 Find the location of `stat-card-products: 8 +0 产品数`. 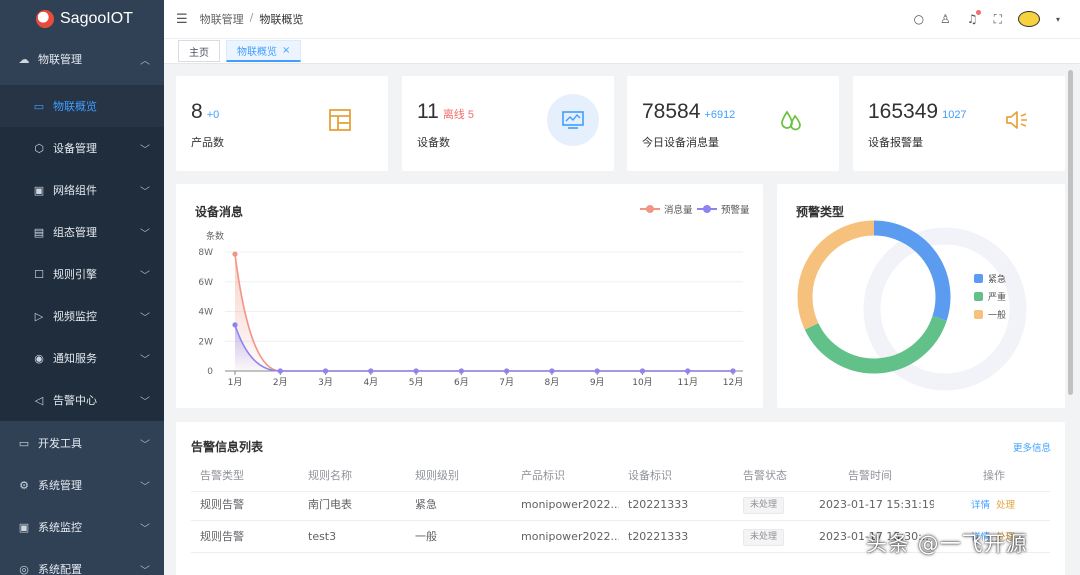

stat-card-products: 8 +0 产品数 is located at coordinates (282, 123).